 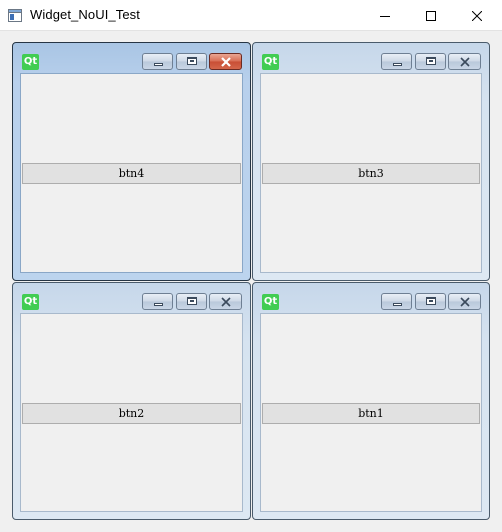 What do you see at coordinates (251, 15) in the screenshot?
I see `window-titlebar: Widget_NoUI_Test` at bounding box center [251, 15].